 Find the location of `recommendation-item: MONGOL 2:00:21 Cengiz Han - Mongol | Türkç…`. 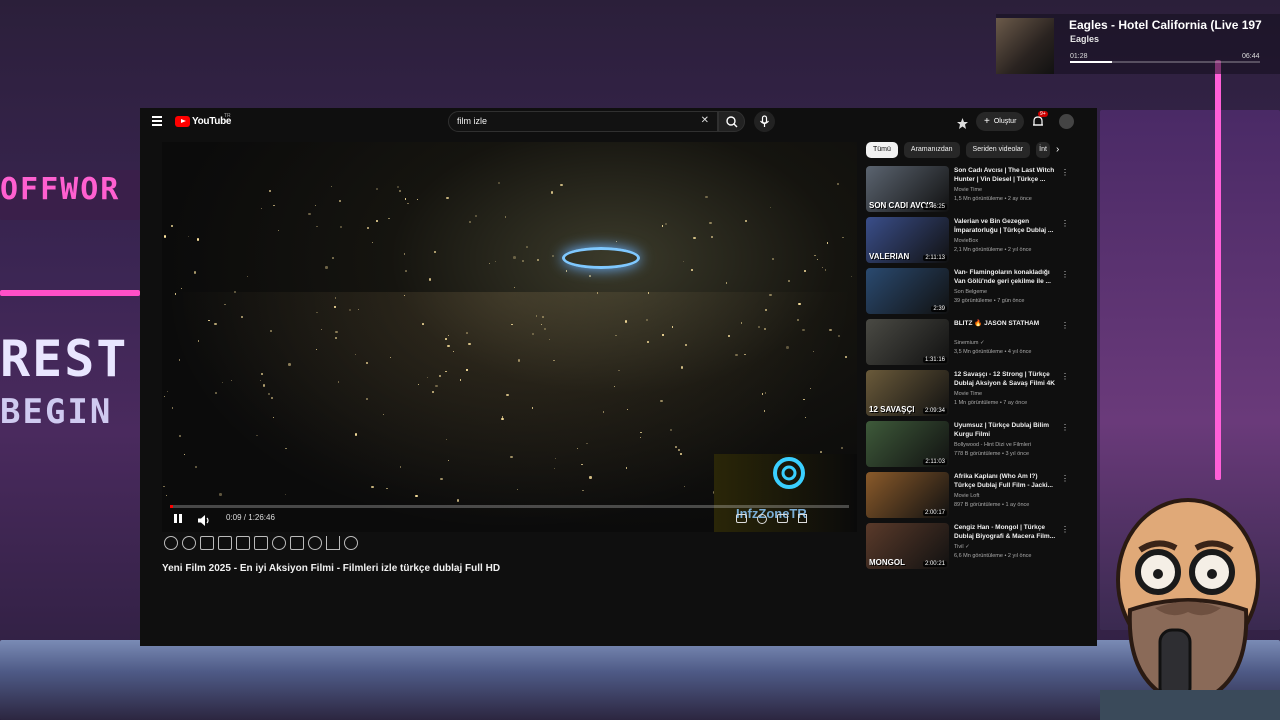

recommendation-item: MONGOL 2:00:21 Cengiz Han - Mongol | Türkç… is located at coordinates (967, 547).